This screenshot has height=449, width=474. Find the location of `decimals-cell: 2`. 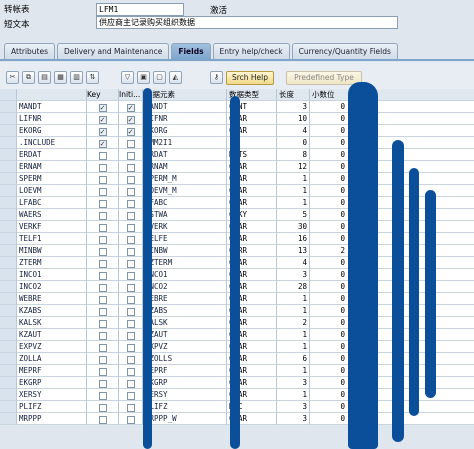

decimals-cell: 2 is located at coordinates (330, 251).